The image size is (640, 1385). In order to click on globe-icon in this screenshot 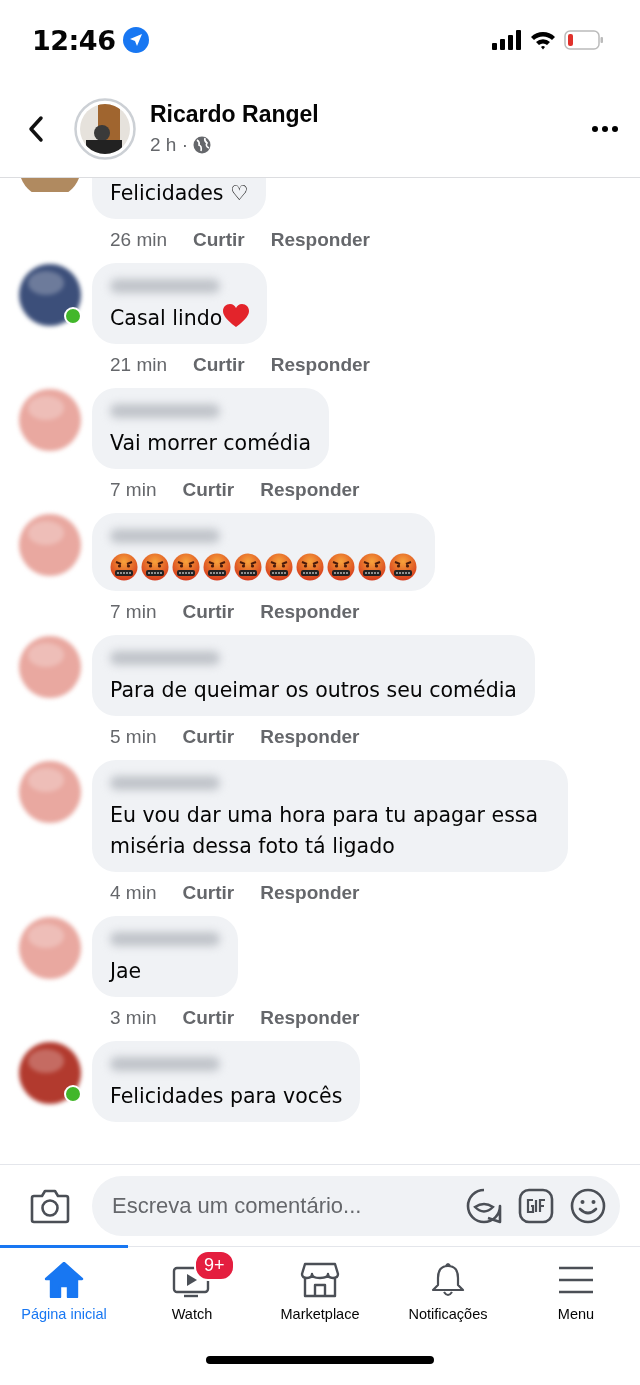, I will do `click(202, 145)`.